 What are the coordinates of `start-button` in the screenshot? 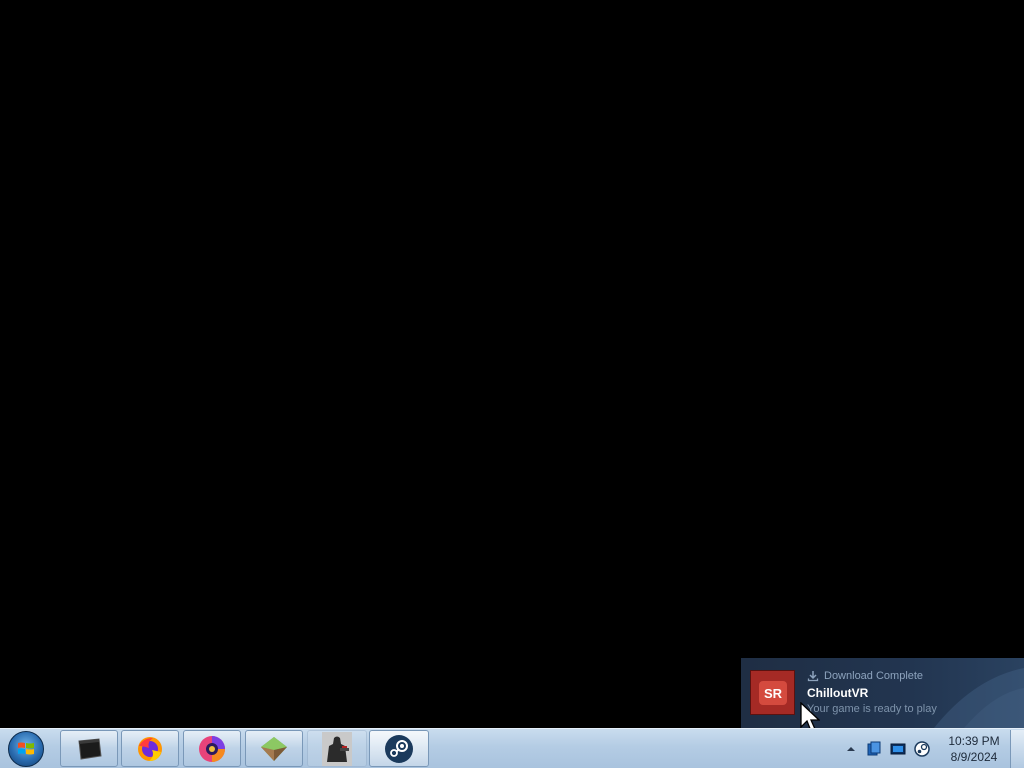 It's located at (26, 749).